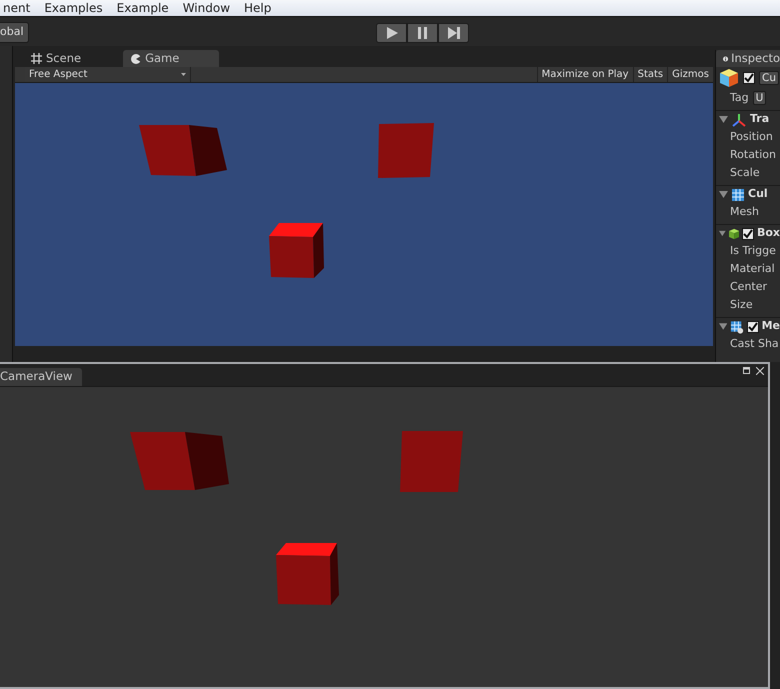 Image resolution: width=780 pixels, height=689 pixels. Describe the element at coordinates (746, 370) in the screenshot. I see `maximize-icon` at that location.